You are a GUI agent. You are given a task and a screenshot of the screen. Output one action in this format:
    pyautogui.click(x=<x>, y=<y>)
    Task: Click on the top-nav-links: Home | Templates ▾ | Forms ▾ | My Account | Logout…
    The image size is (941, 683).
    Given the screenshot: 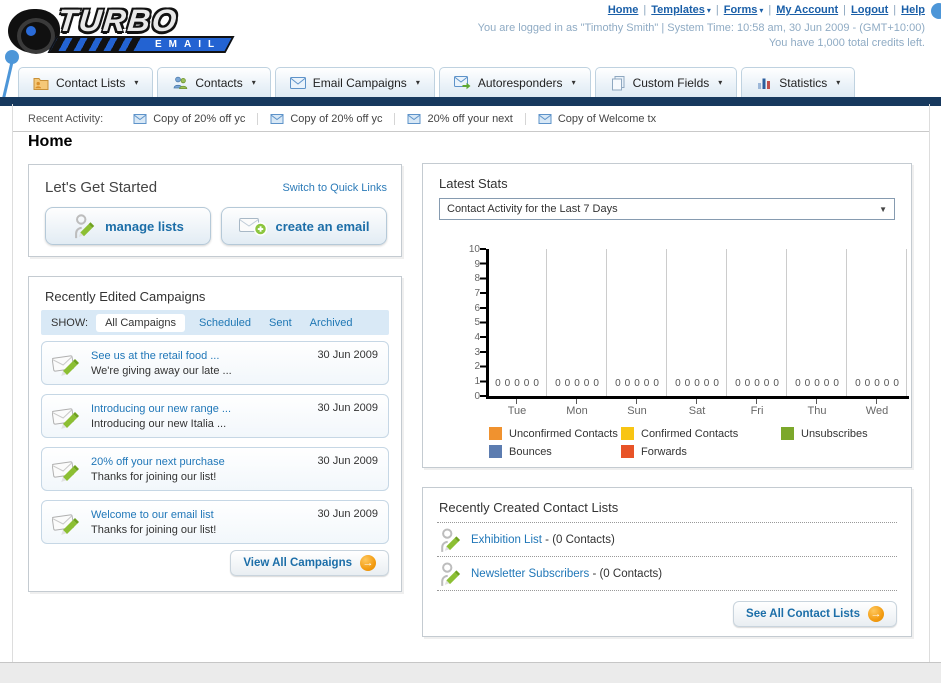 What is the action you would take?
    pyautogui.click(x=766, y=10)
    